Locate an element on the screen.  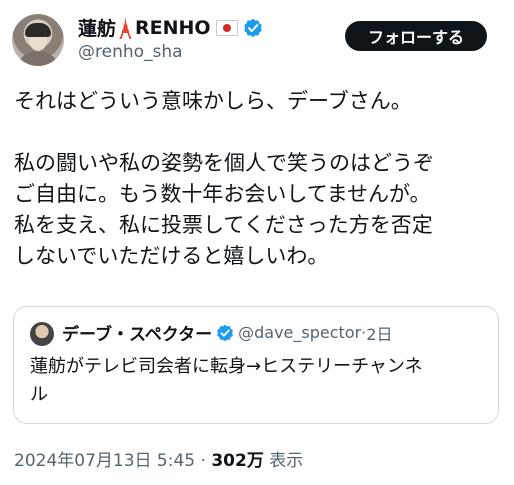
author-name-row: 蓮舫 RENHO is located at coordinates (170, 27).